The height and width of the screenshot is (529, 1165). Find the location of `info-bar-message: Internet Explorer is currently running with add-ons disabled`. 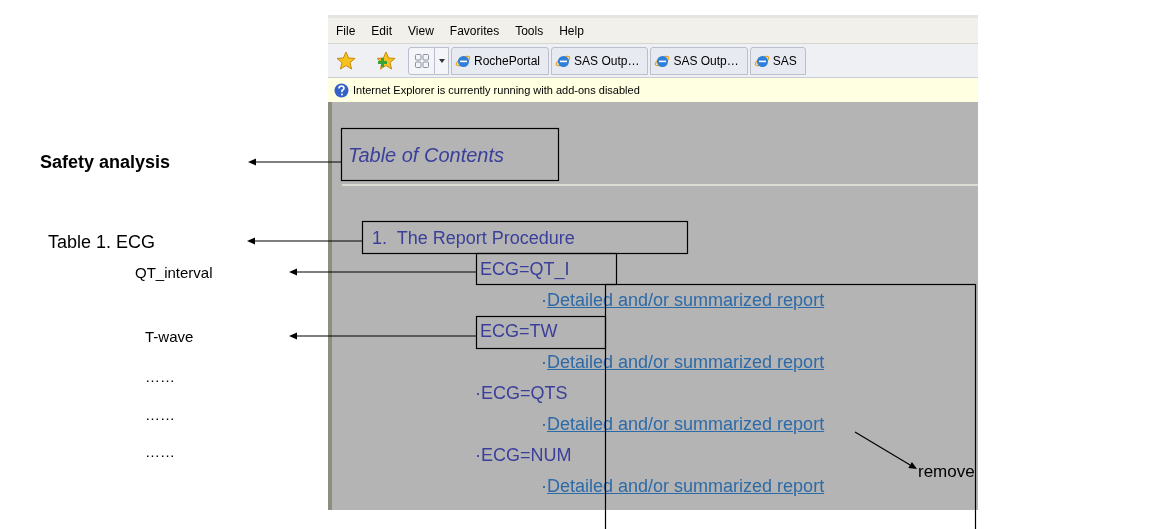

info-bar-message: Internet Explorer is currently running with add-ons disabled is located at coordinates (496, 90).